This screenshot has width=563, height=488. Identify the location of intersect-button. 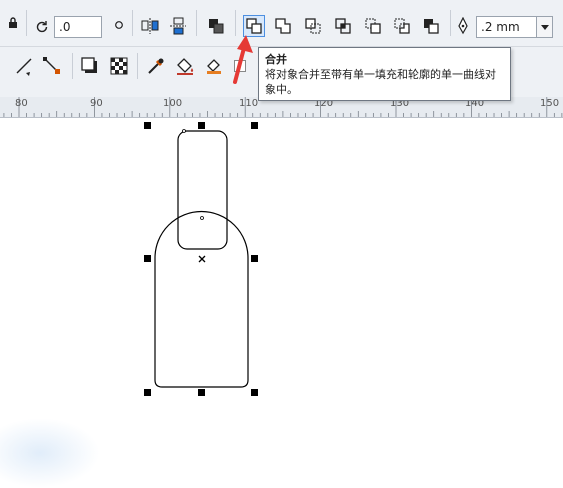
(343, 26).